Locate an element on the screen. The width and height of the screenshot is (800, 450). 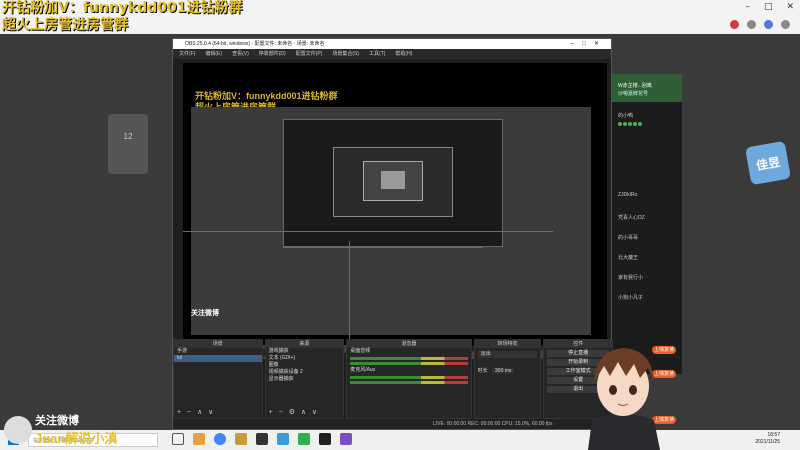
chat-line: 的小哥哥 is located at coordinates (628, 238).